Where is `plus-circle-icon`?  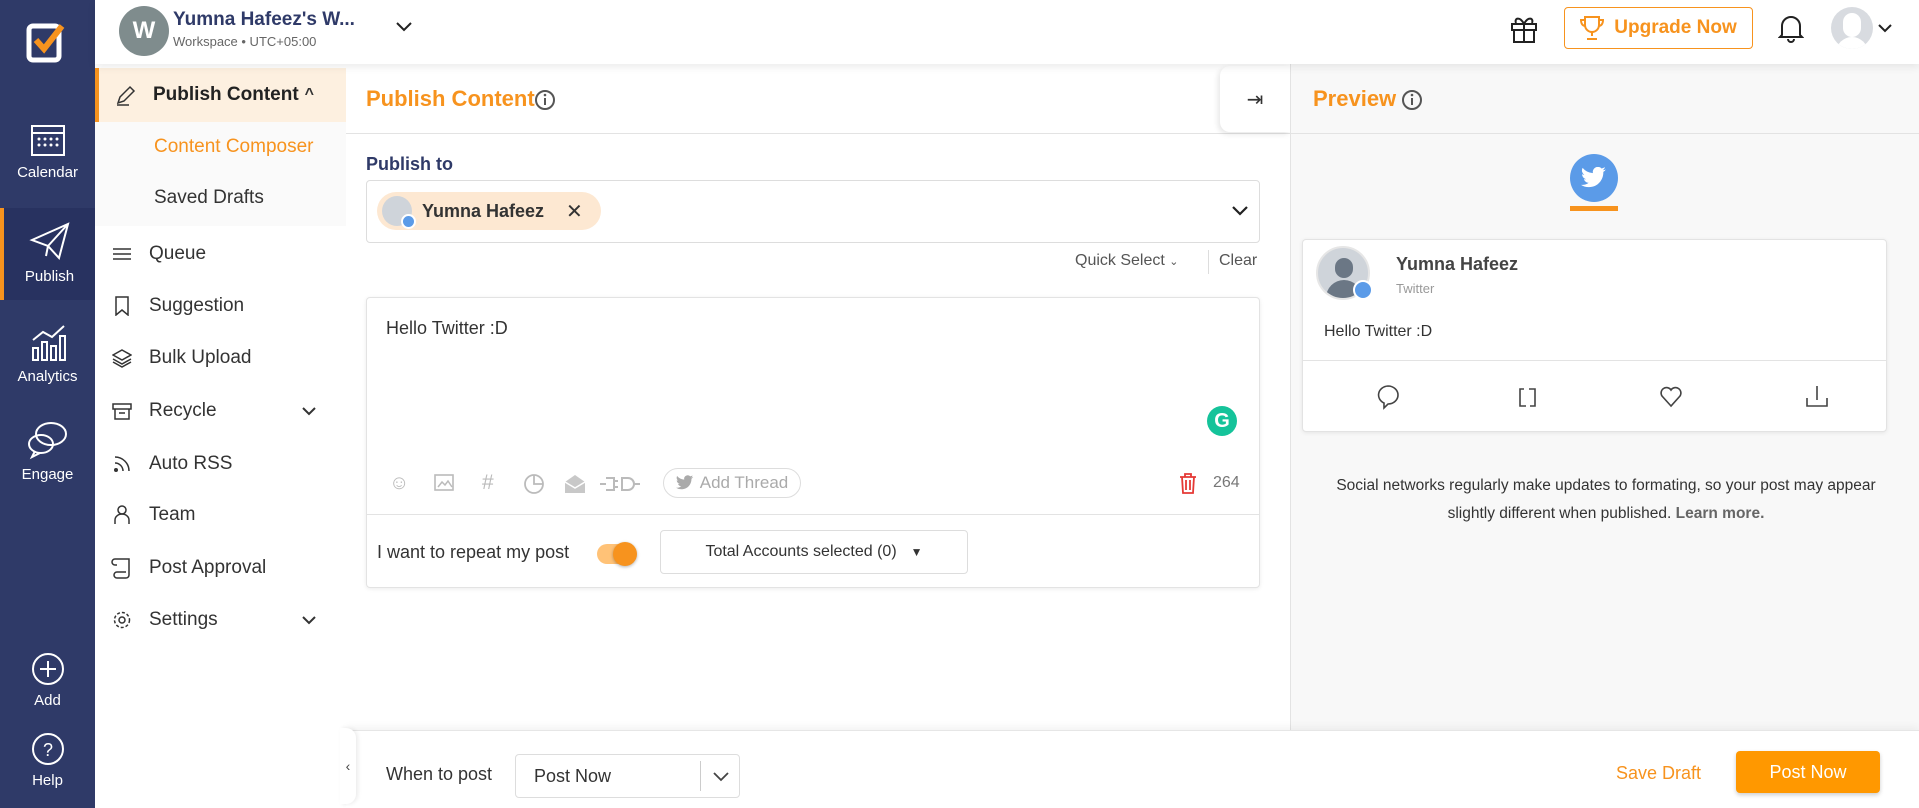
plus-circle-icon is located at coordinates (47, 669).